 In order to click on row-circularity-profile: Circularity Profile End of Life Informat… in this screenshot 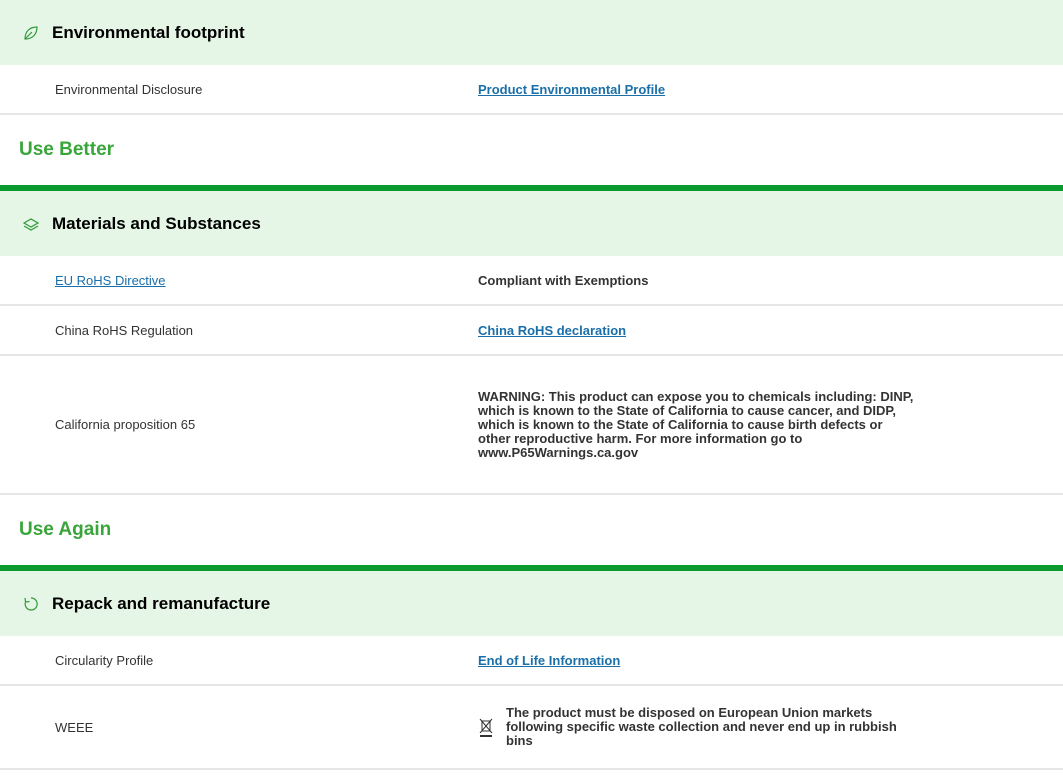, I will do `click(531, 661)`.